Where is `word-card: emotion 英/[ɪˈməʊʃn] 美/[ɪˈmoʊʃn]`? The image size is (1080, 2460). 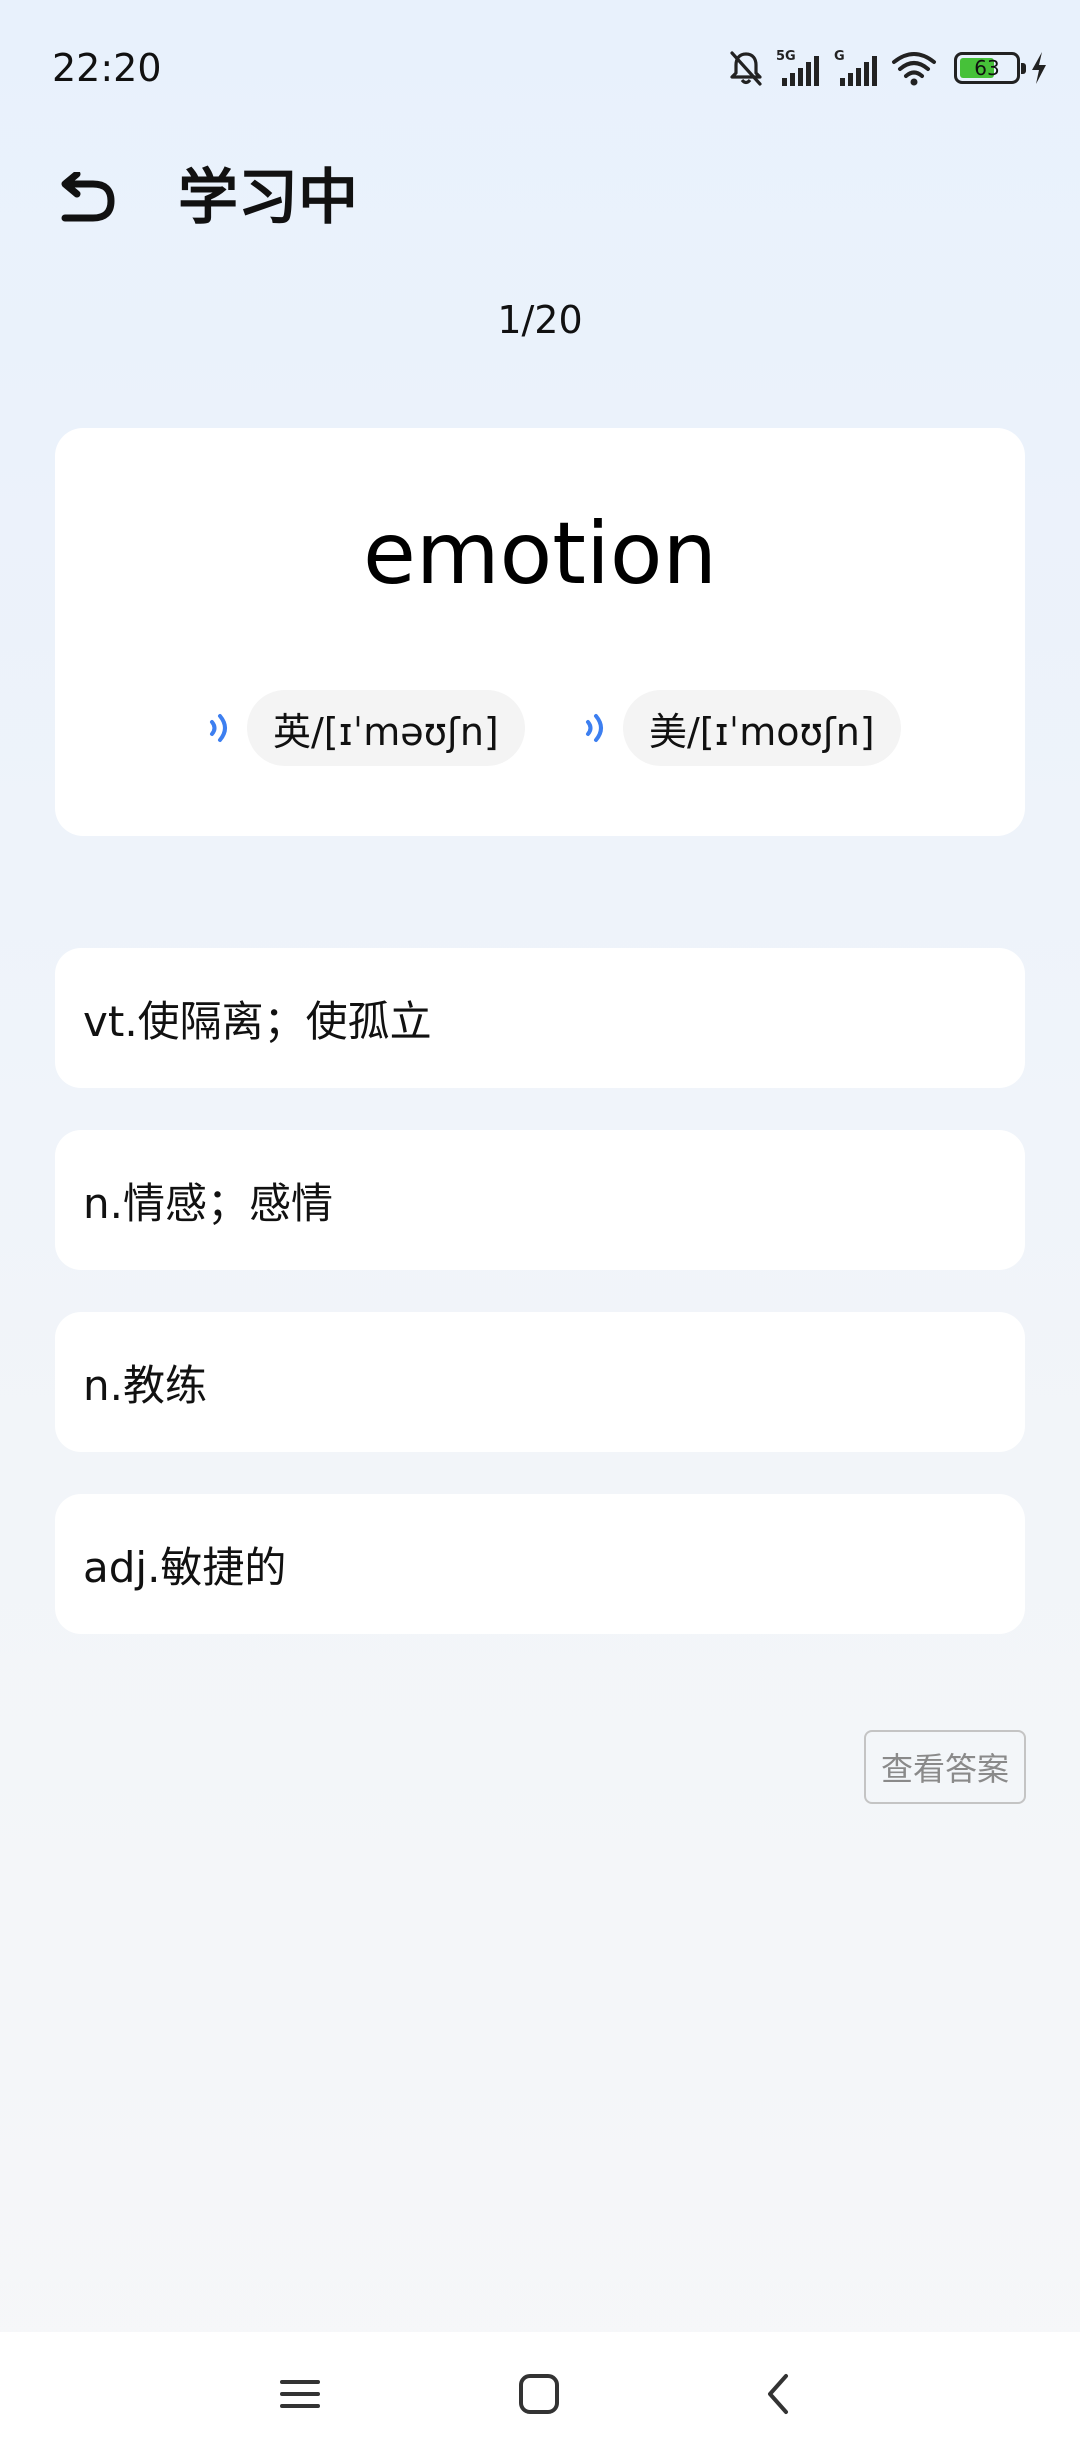
word-card: emotion 英/[ɪˈməʊʃn] 美/[ɪˈmoʊʃn] is located at coordinates (540, 632).